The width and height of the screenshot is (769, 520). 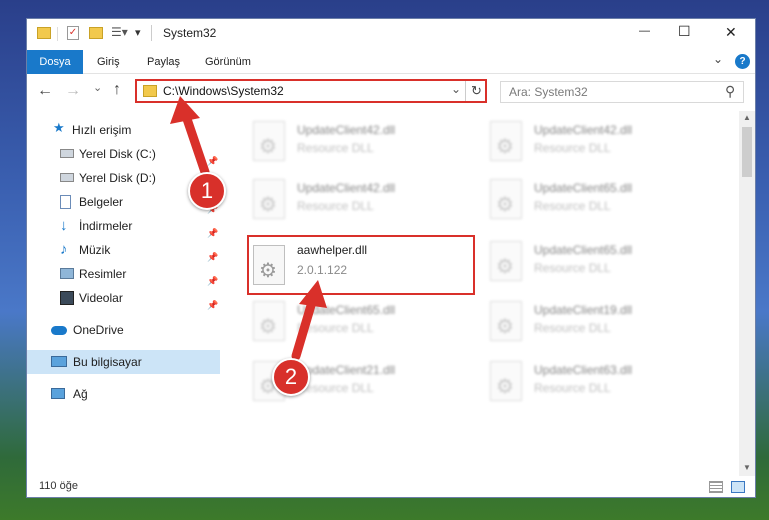 I want to click on annotation-arrows, so click(x=248, y=228).